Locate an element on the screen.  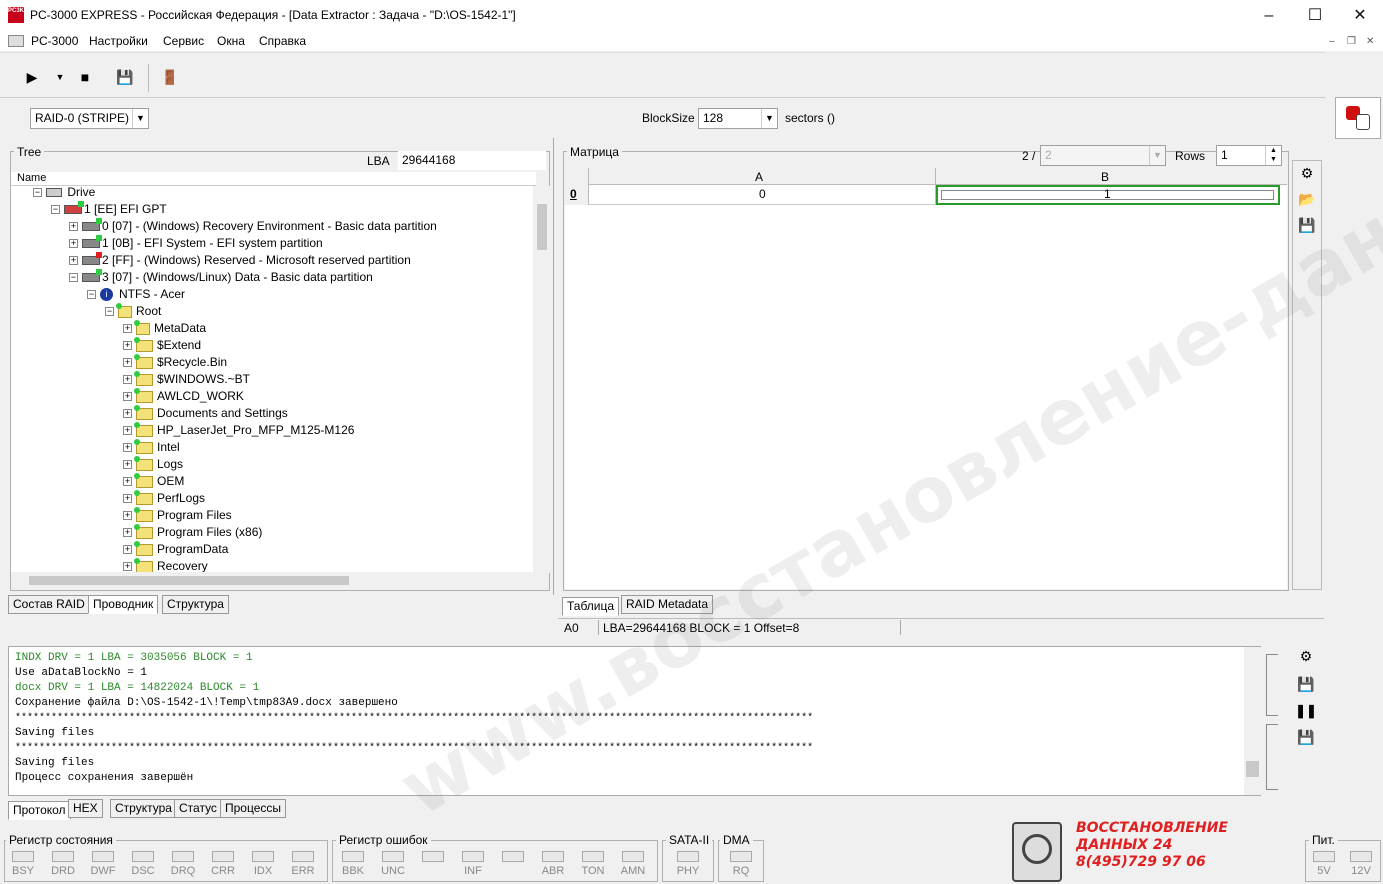
pause-icon: ❚❚ is located at coordinates (1306, 714).